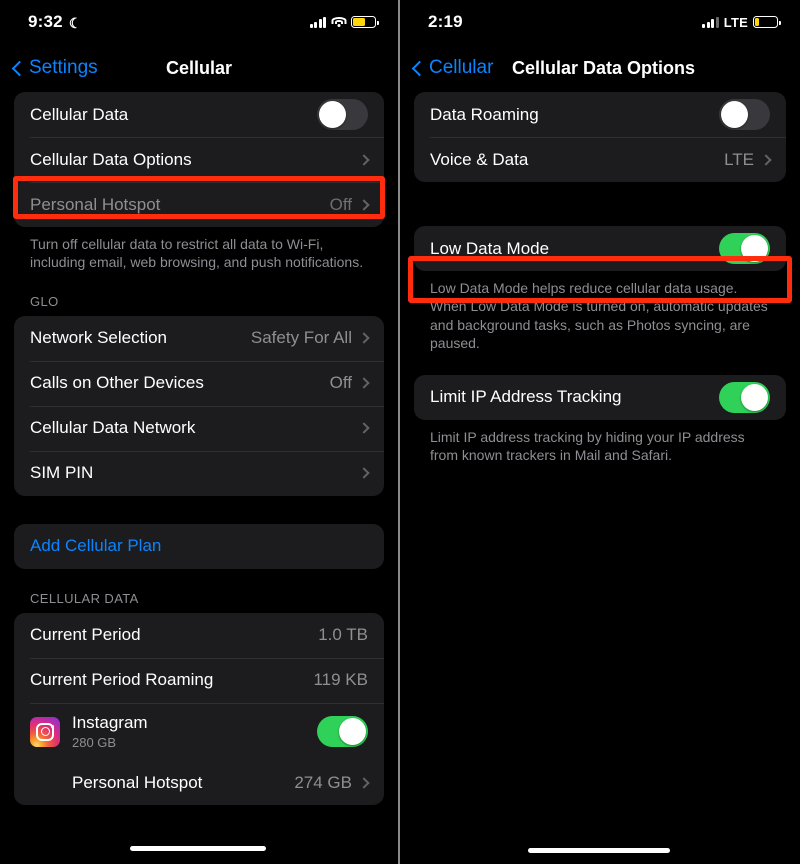 The image size is (800, 864). I want to click on low-data-mode-group: Low Data Mode, so click(600, 248).